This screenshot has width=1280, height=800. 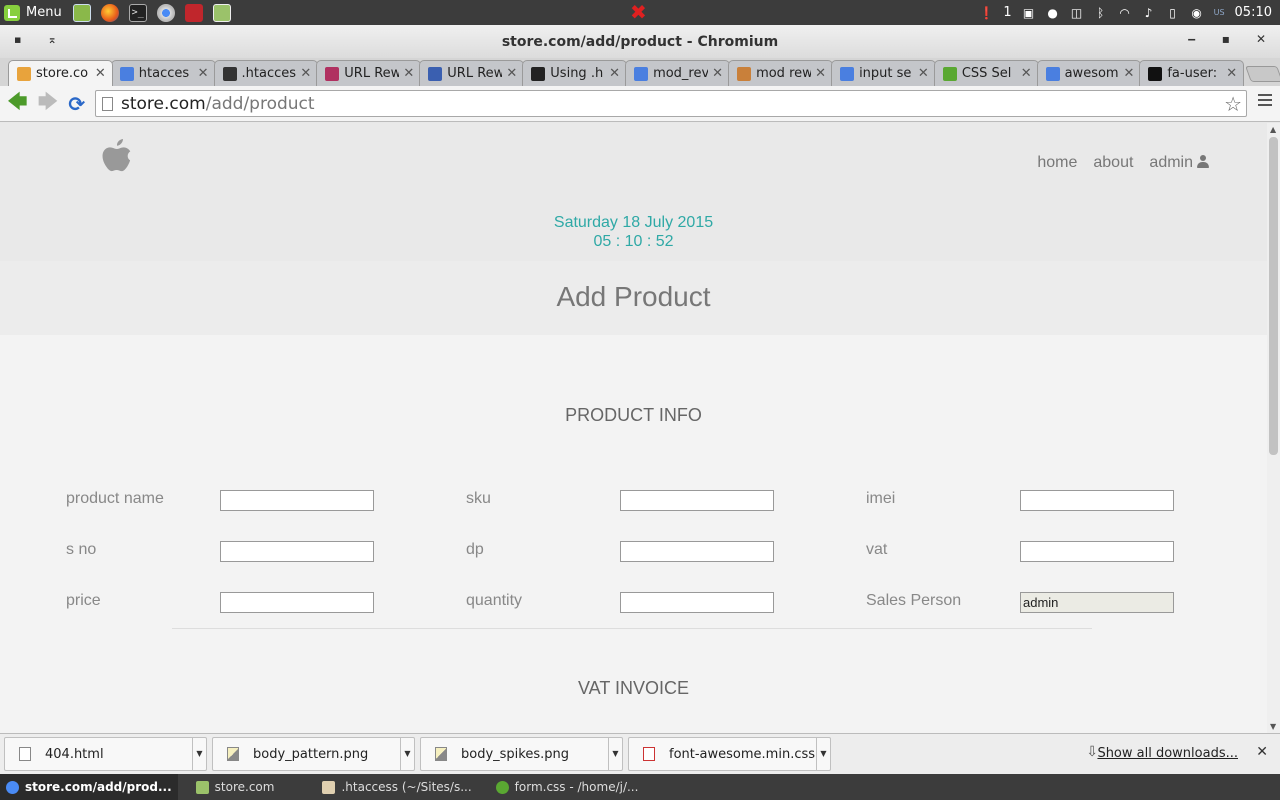 What do you see at coordinates (115, 498) in the screenshot?
I see `product-name-label: product name` at bounding box center [115, 498].